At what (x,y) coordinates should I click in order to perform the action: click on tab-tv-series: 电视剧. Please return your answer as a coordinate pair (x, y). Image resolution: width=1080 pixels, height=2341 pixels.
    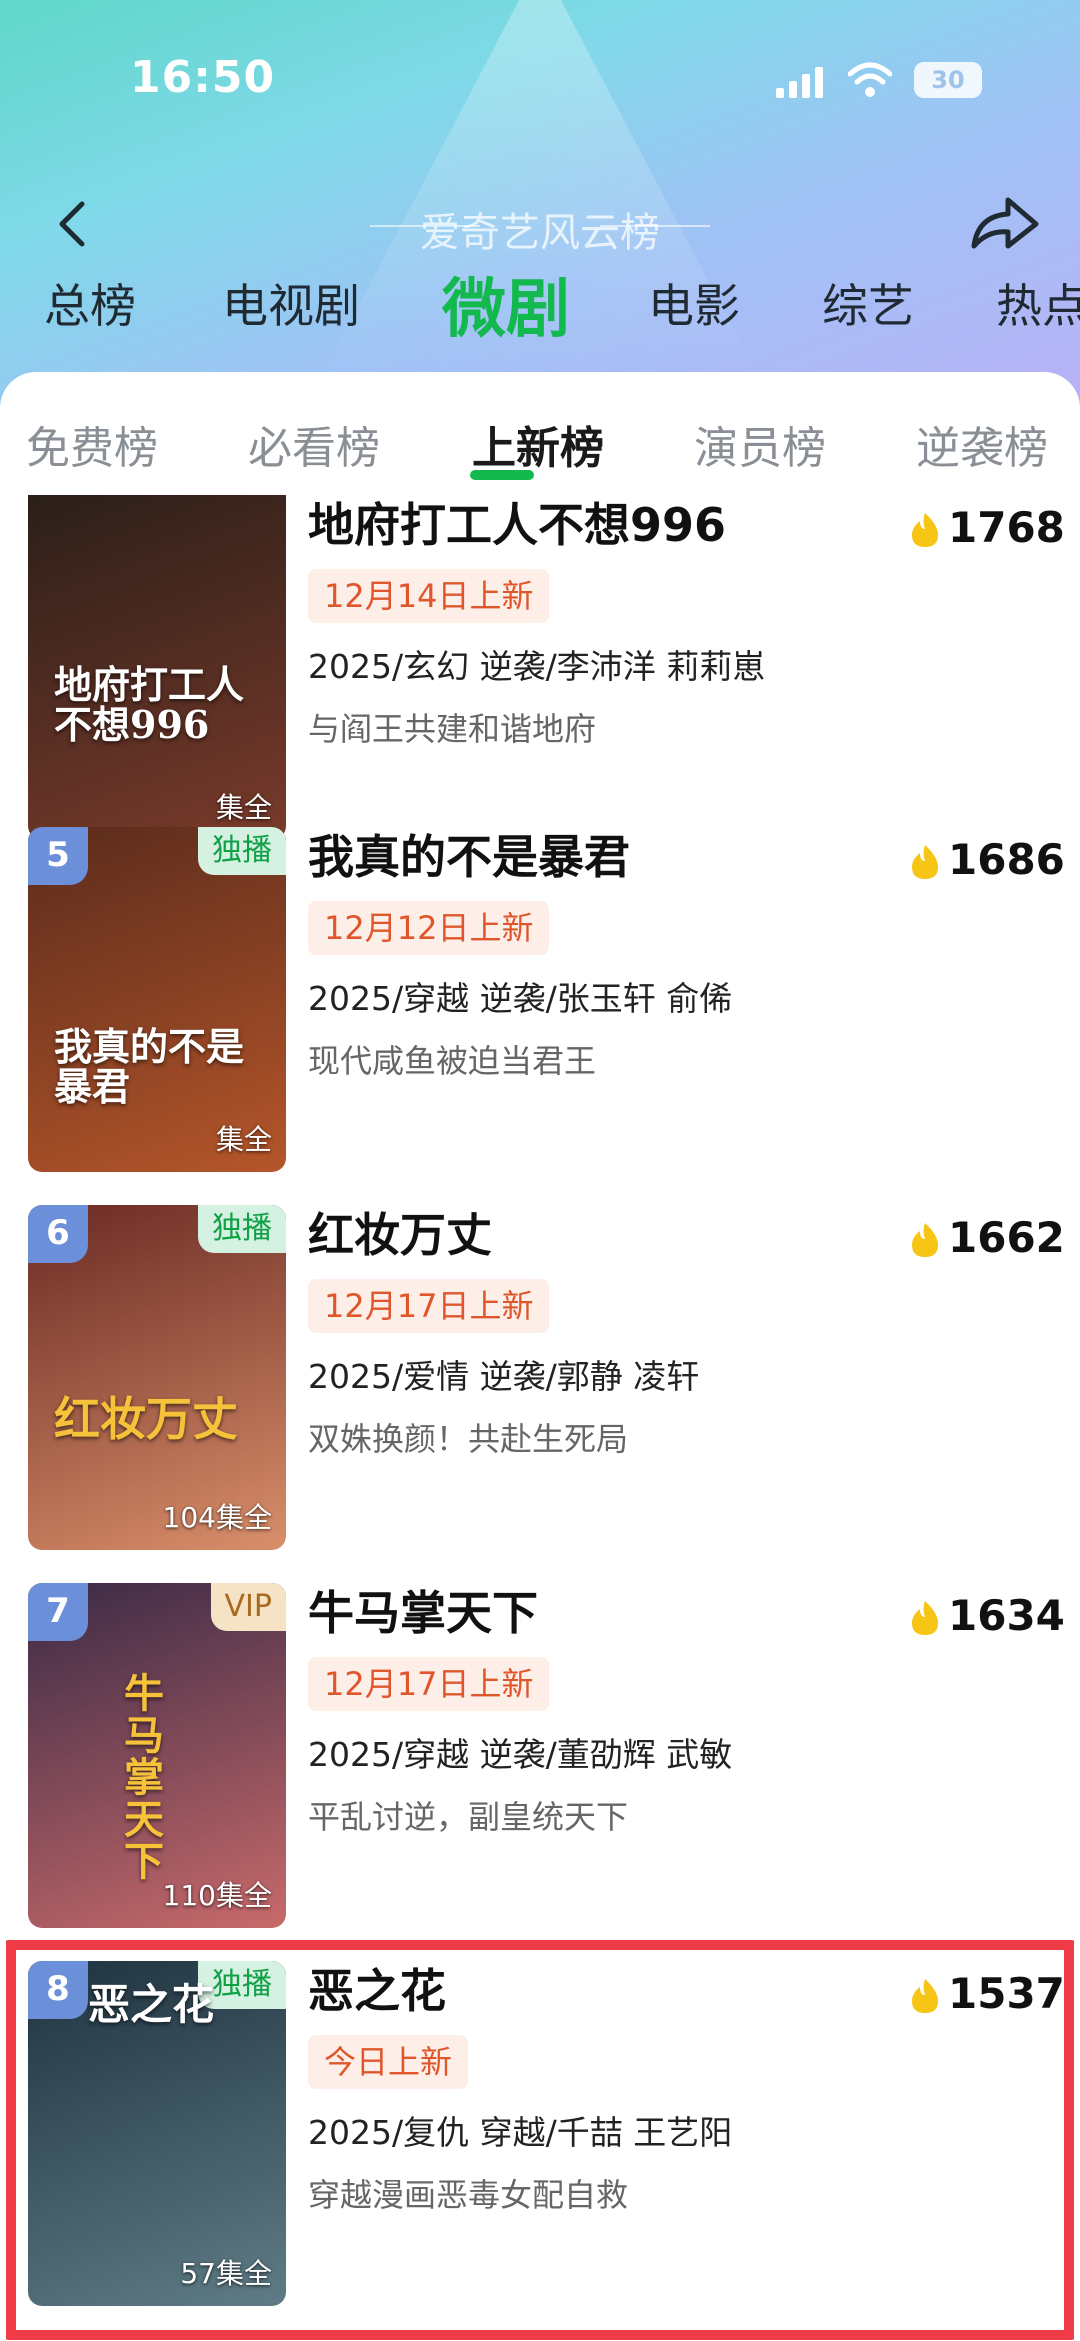
    Looking at the image, I should click on (291, 303).